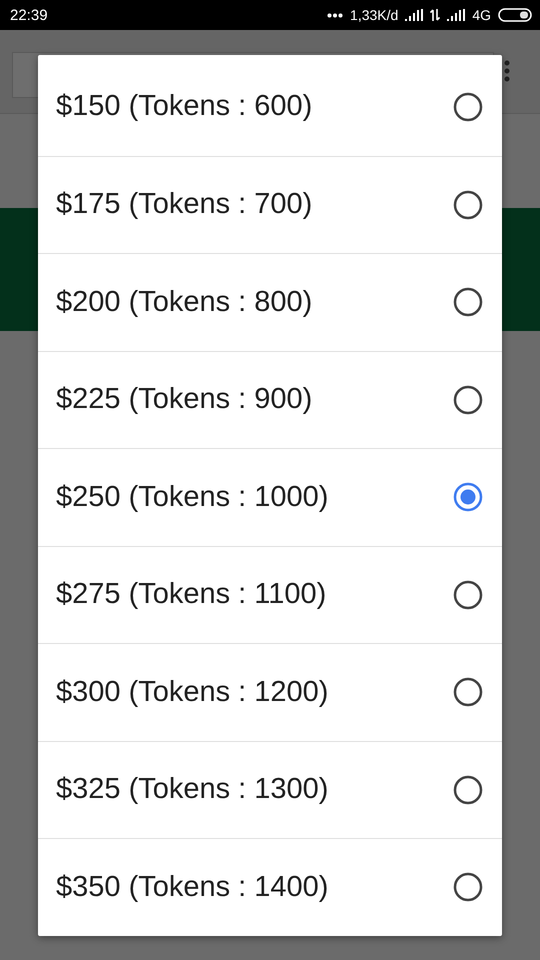 This screenshot has height=960, width=540. What do you see at coordinates (481, 15) in the screenshot?
I see `network-type: 4G` at bounding box center [481, 15].